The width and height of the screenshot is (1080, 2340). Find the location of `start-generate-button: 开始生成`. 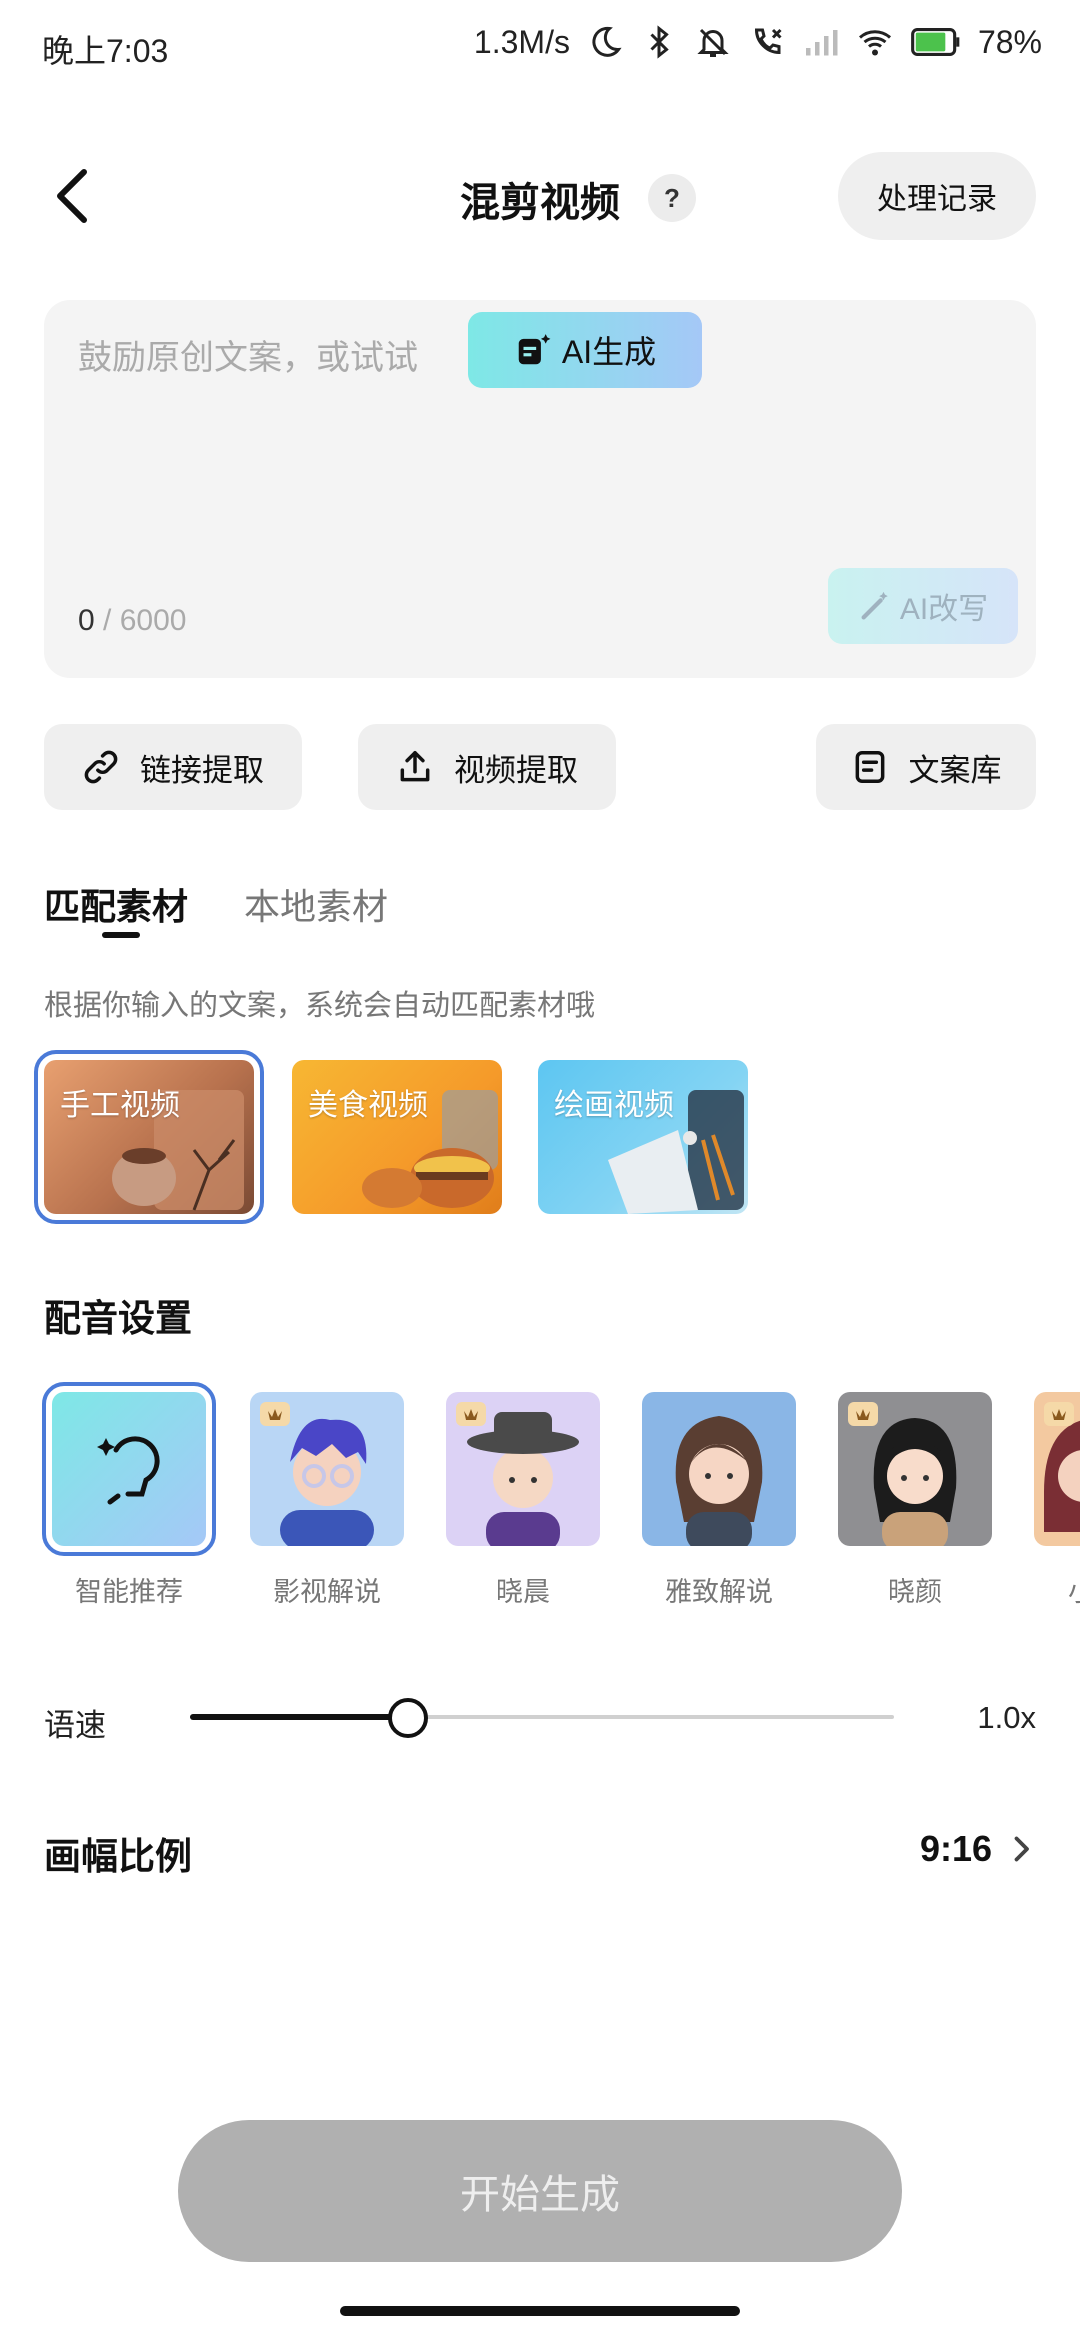

start-generate-button: 开始生成 is located at coordinates (540, 2191).